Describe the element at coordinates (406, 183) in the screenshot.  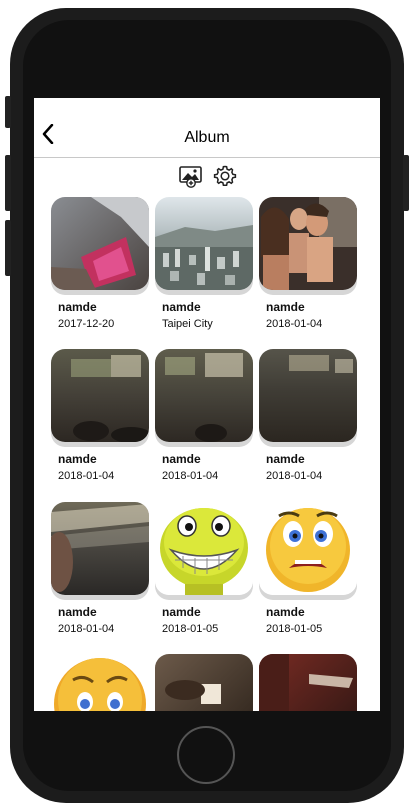
I see `power-button` at that location.